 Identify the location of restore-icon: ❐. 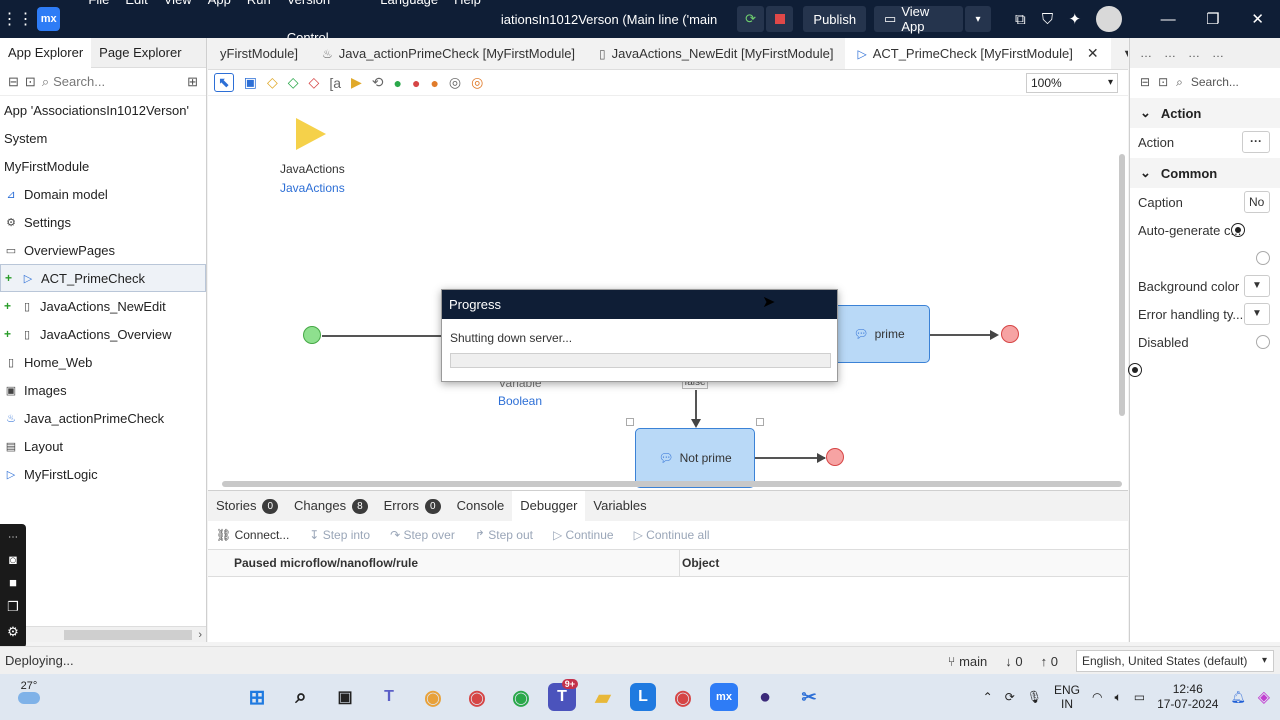
(1213, 19).